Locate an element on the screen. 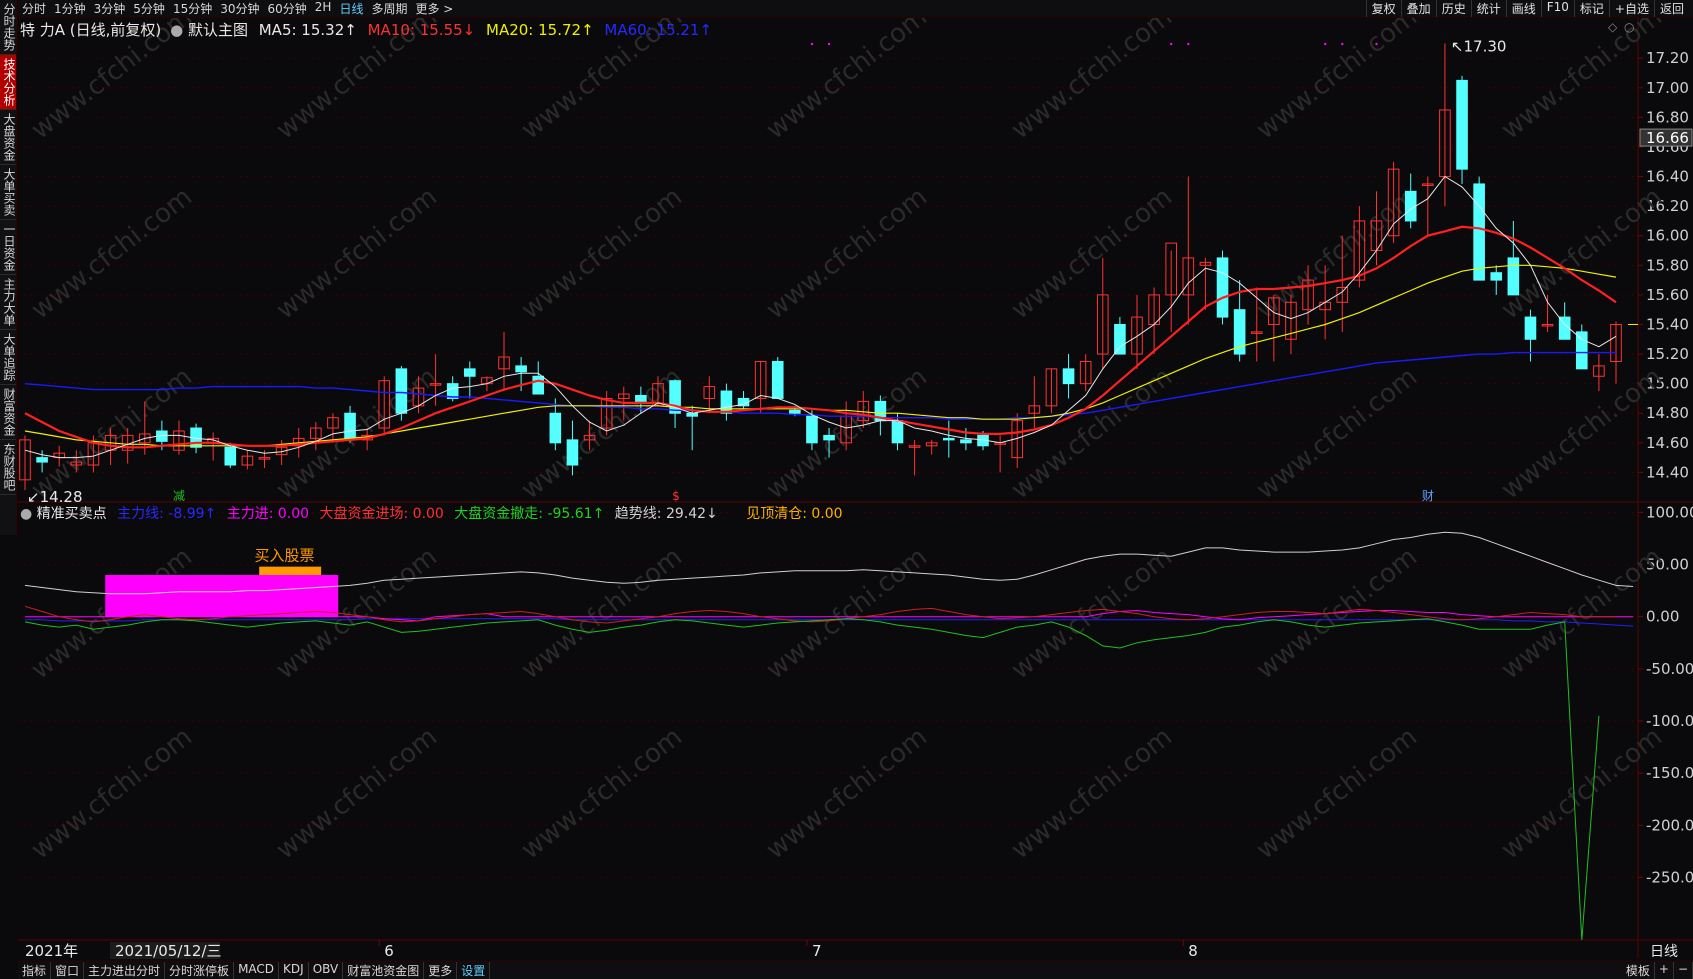 The height and width of the screenshot is (979, 1693). bottom-tab-5: KDJ is located at coordinates (294, 970).